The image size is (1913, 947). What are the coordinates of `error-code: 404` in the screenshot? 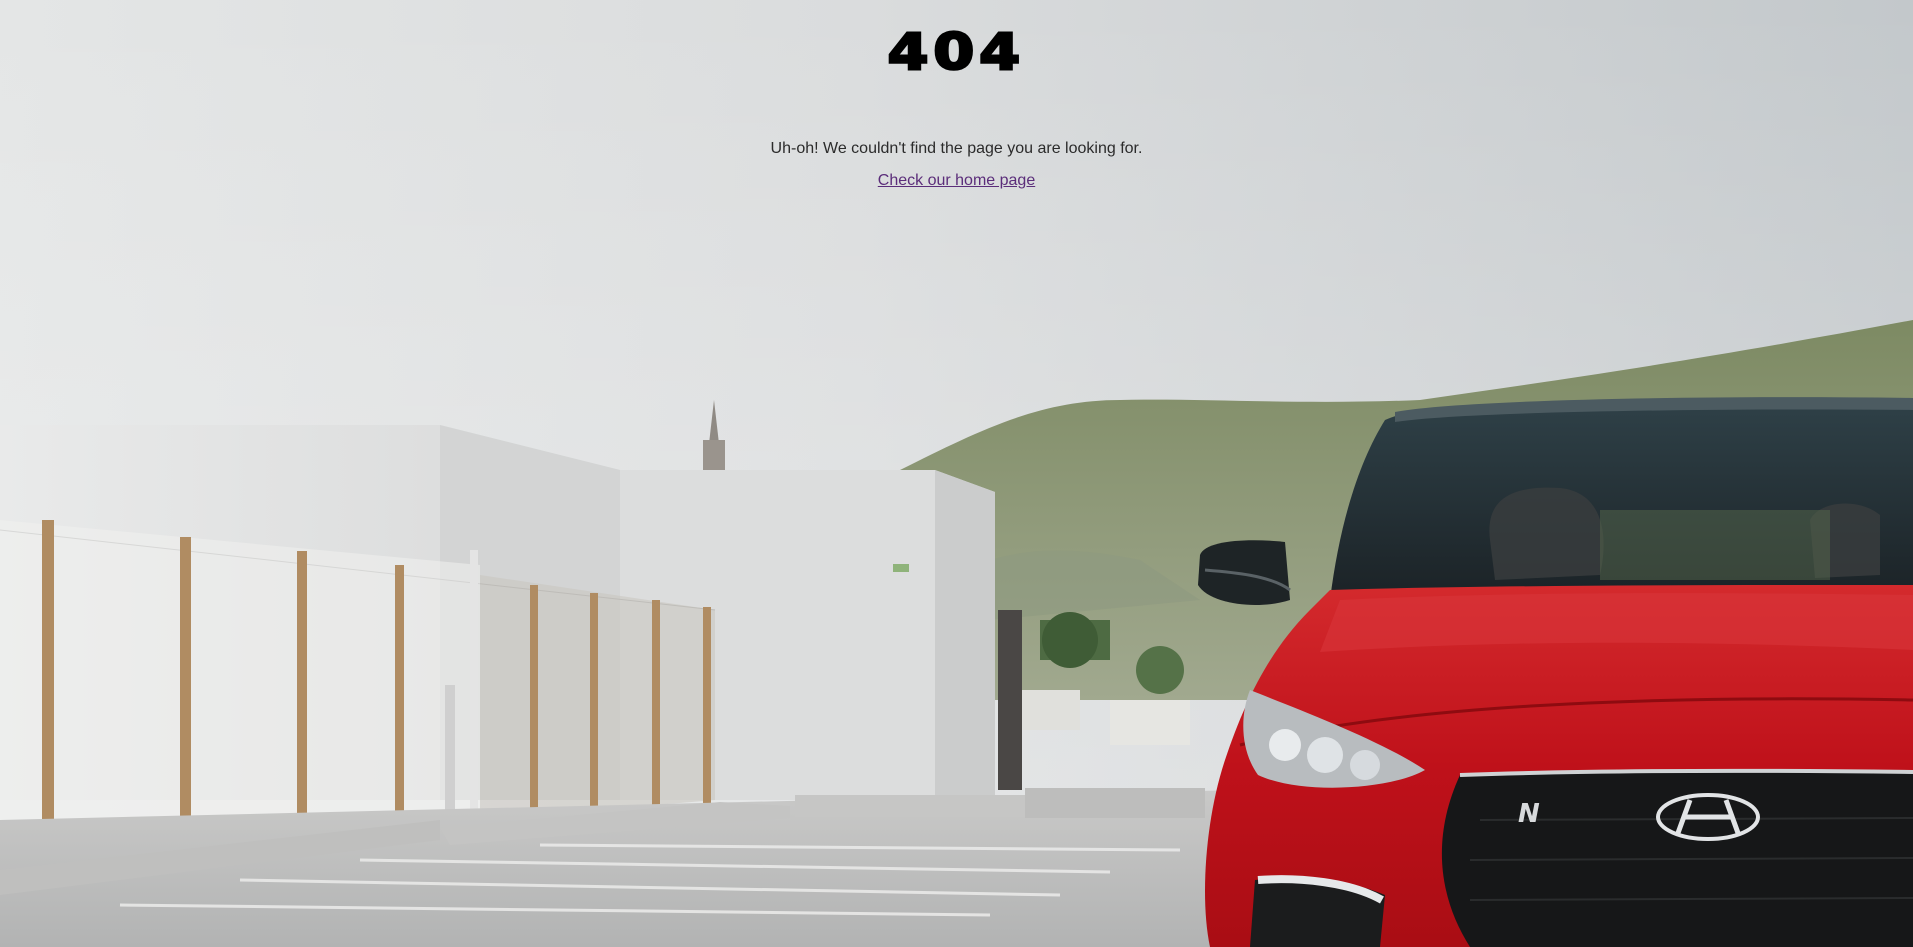 It's located at (956, 52).